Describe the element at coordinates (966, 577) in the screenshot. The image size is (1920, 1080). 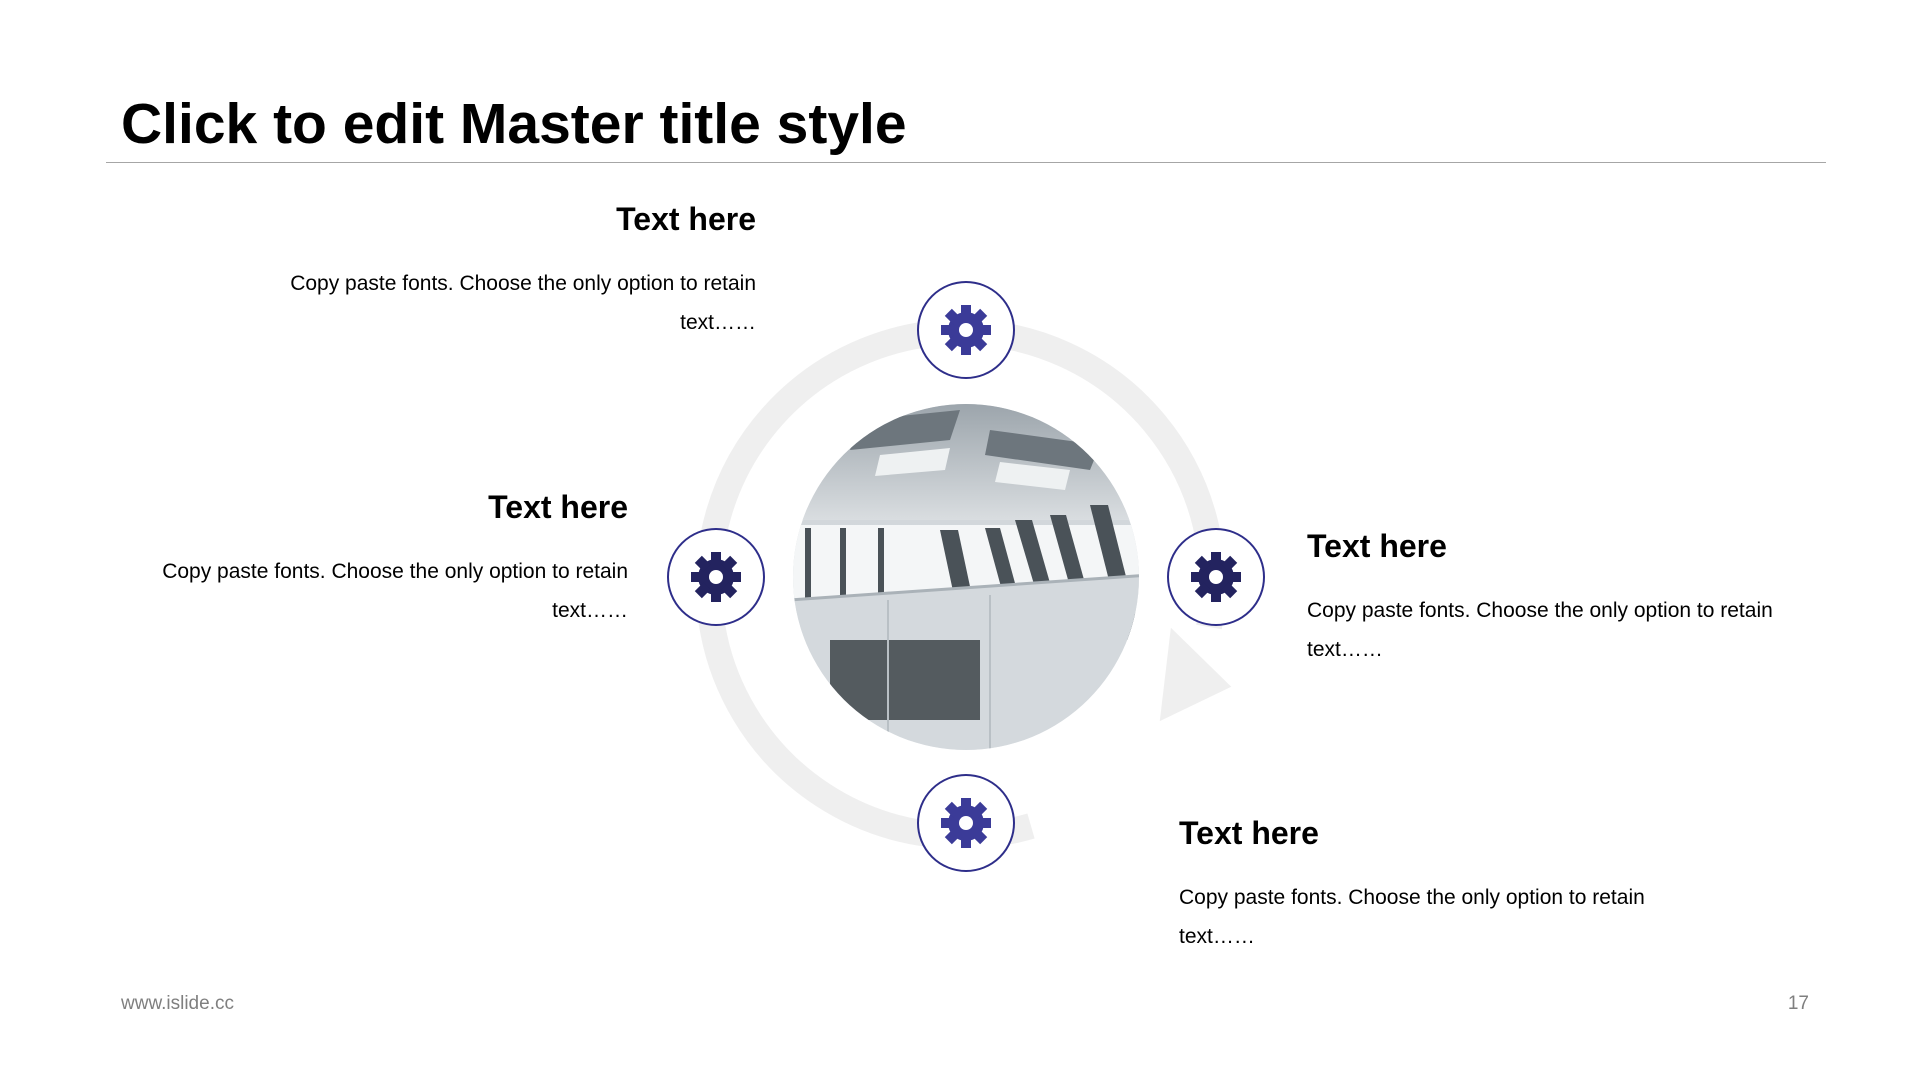
I see `center-photo` at that location.